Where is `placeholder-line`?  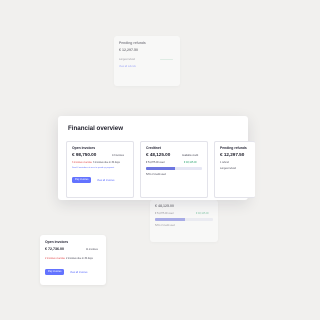
placeholder-line is located at coordinates (166, 60).